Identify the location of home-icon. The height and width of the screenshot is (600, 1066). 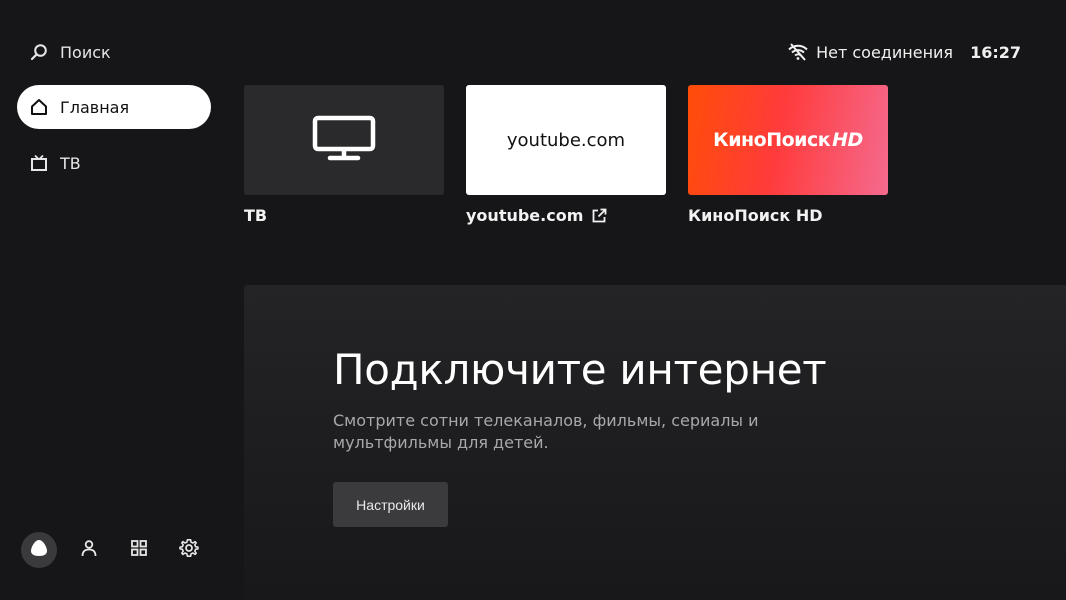
(39, 107).